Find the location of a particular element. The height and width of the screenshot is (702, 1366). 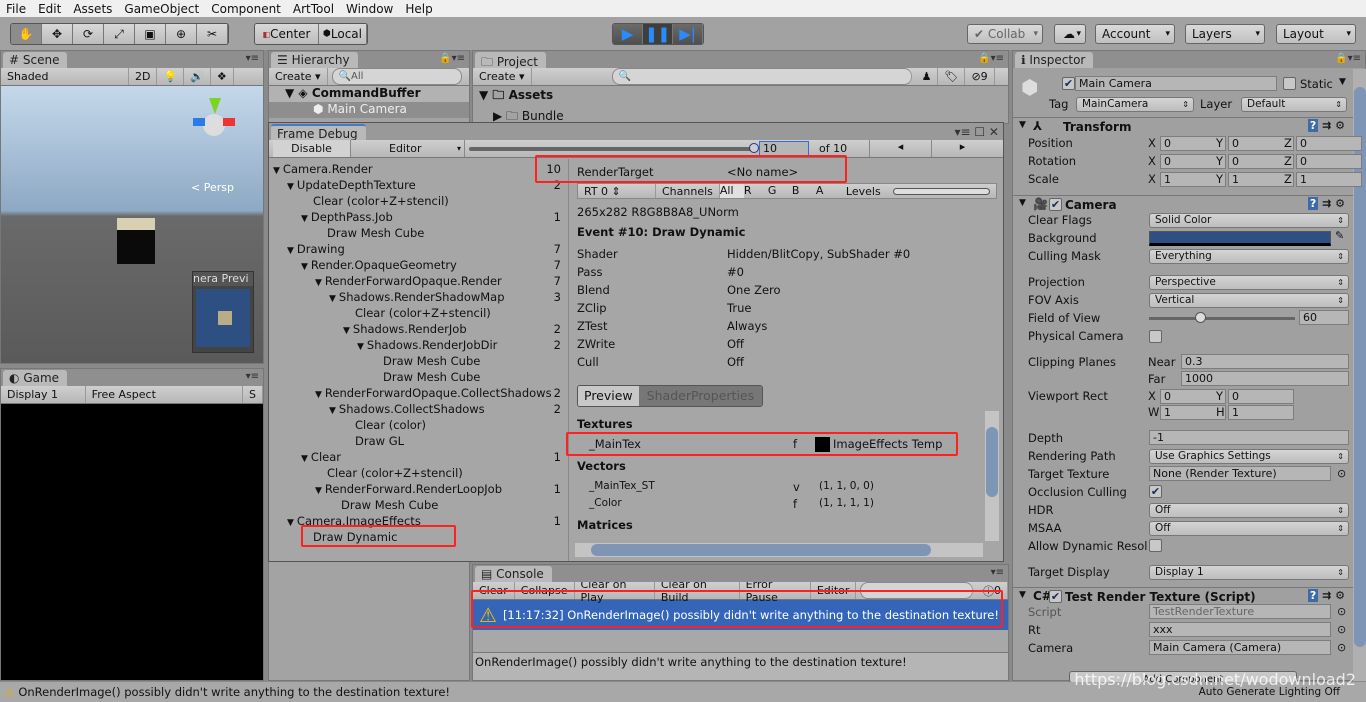

gizmo-z-axis is located at coordinates (199, 122).